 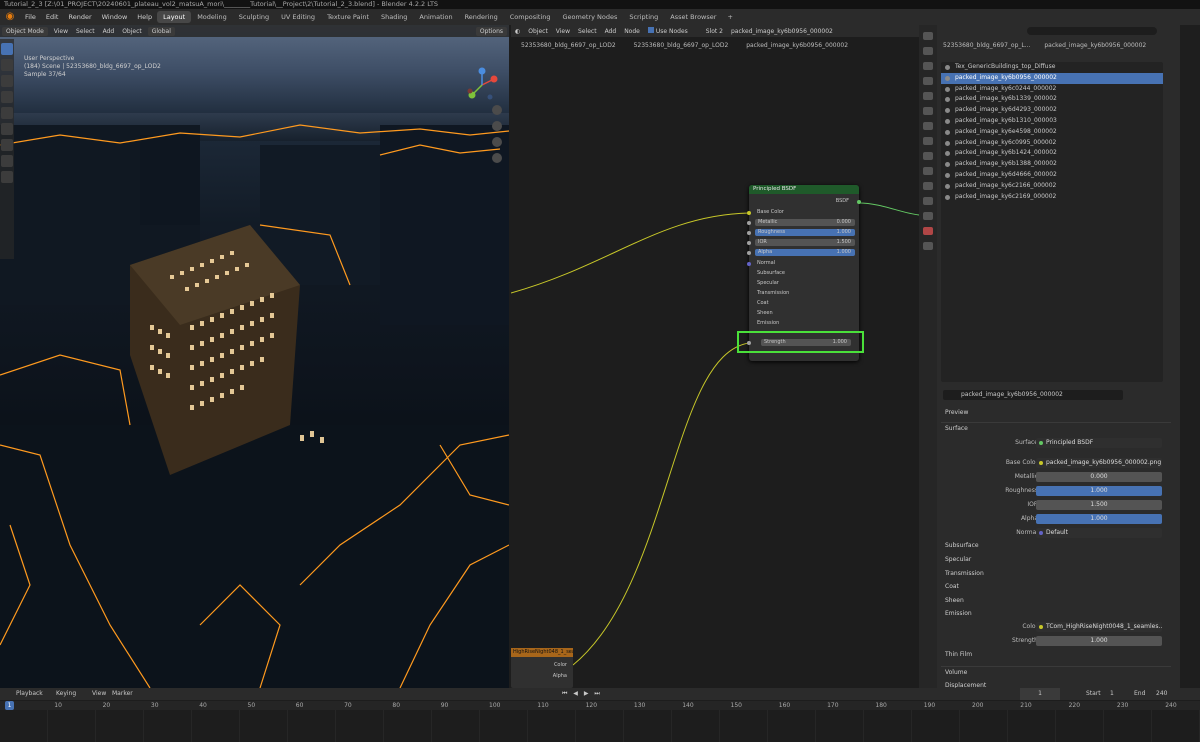 I want to click on tab-sculpting: Sculpting, so click(x=254, y=17).